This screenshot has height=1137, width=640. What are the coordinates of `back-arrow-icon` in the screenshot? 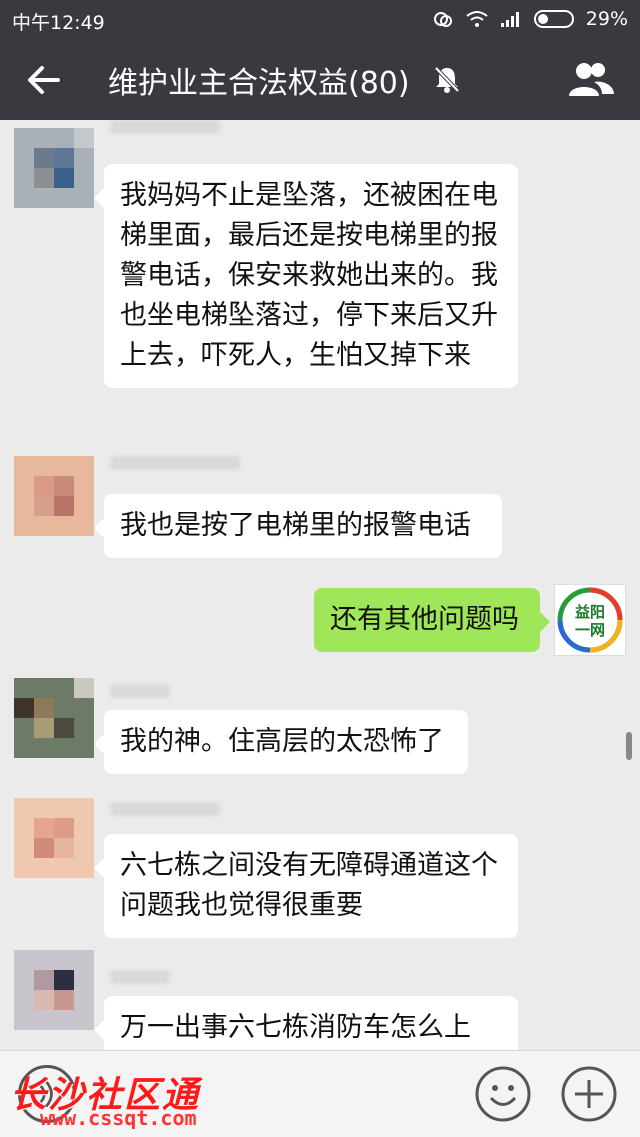 It's located at (44, 80).